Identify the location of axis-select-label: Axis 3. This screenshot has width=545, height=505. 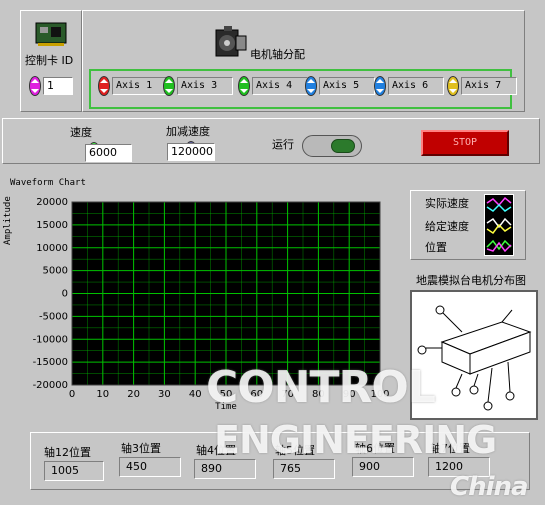
(205, 86).